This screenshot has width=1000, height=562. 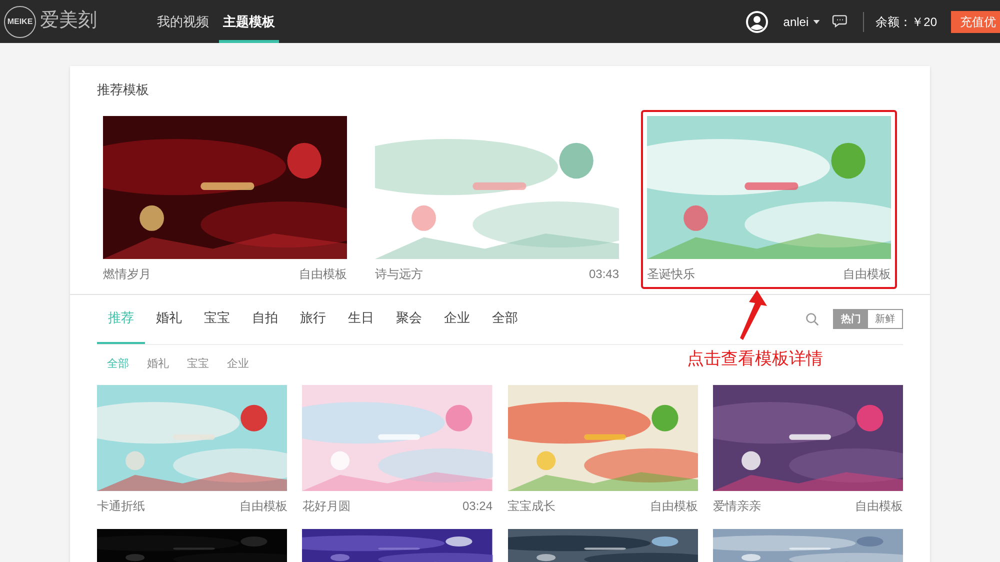 I want to click on template-meta: 03:24, so click(x=477, y=506).